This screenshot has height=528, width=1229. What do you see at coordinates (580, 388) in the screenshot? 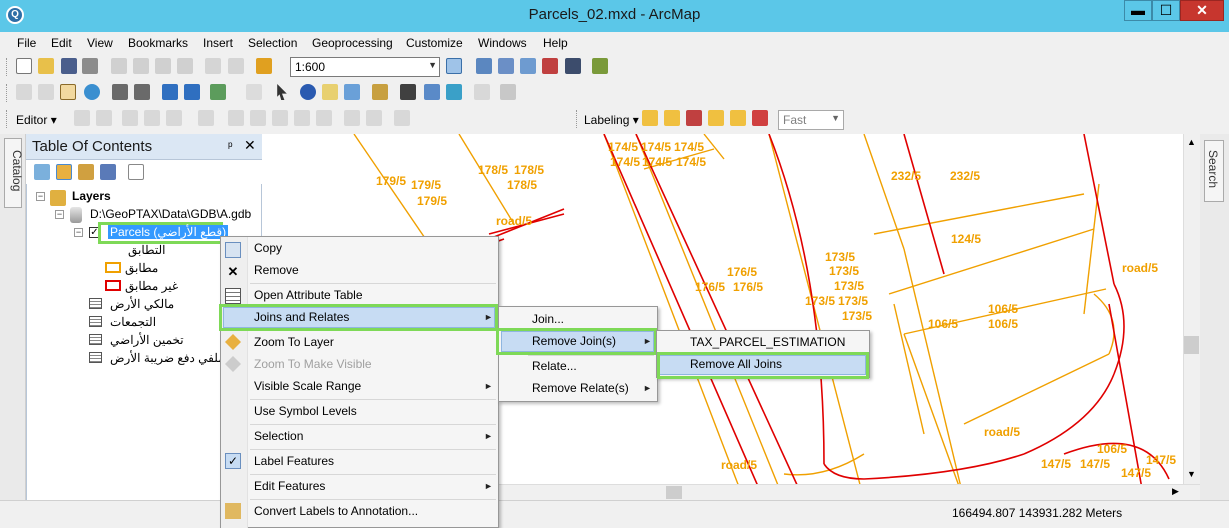
I see `menu-remove-relates: Remove Relate(s)` at bounding box center [580, 388].